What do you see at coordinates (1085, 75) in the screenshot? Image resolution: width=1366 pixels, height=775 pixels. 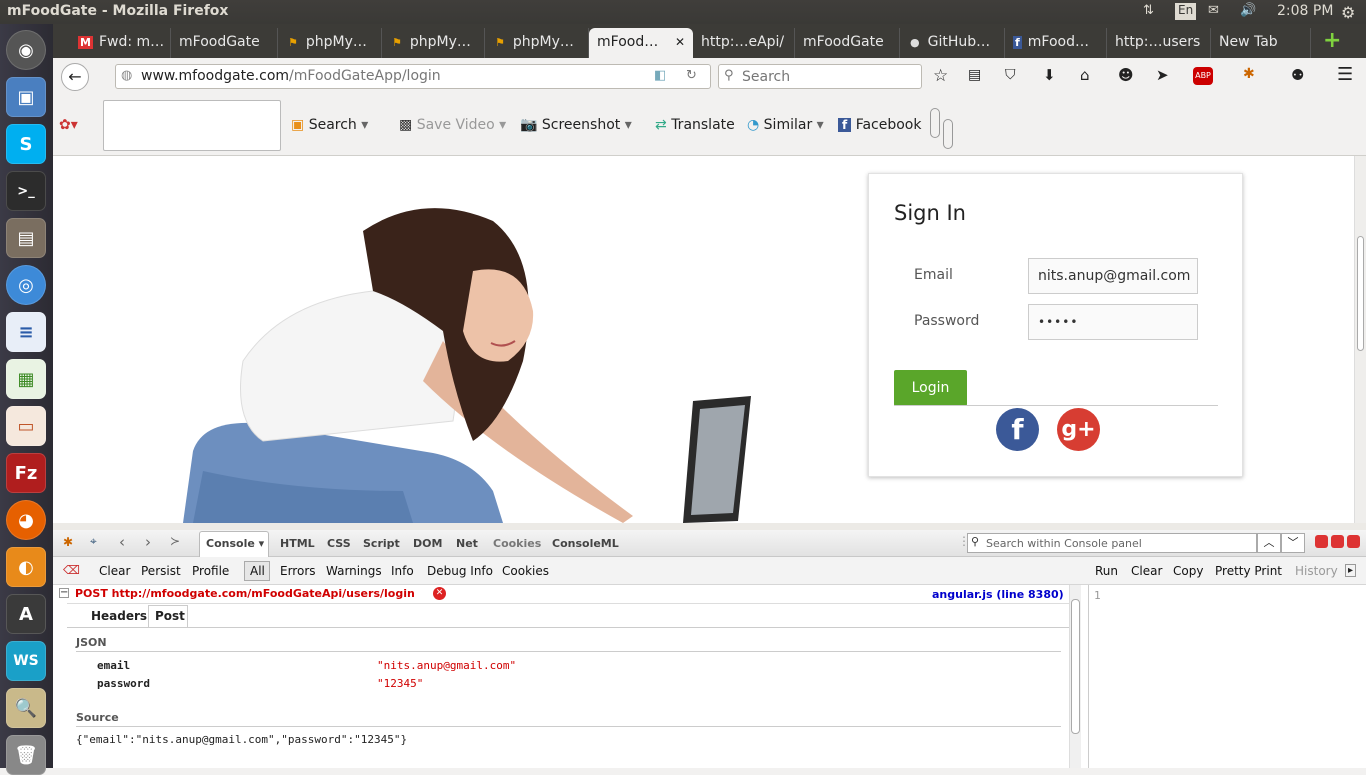 I see `home-icon: ⌂` at bounding box center [1085, 75].